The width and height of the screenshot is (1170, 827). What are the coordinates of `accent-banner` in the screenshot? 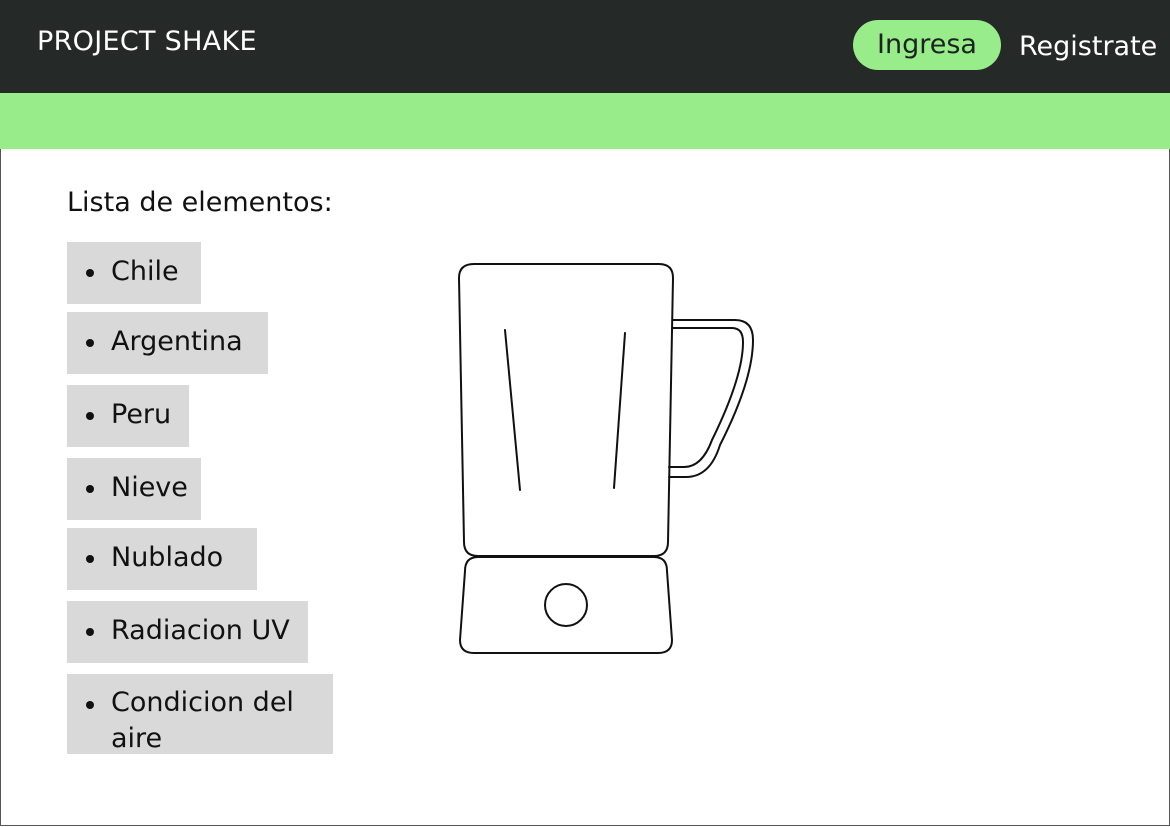 It's located at (585, 121).